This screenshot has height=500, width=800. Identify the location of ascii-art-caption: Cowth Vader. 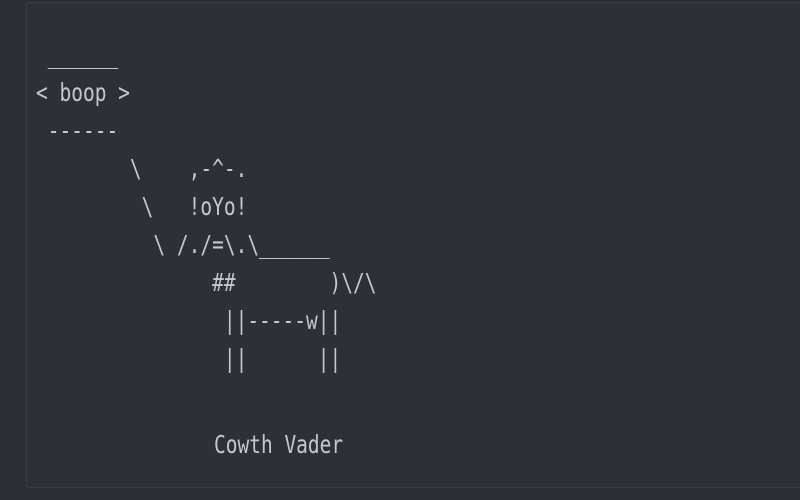
(279, 444).